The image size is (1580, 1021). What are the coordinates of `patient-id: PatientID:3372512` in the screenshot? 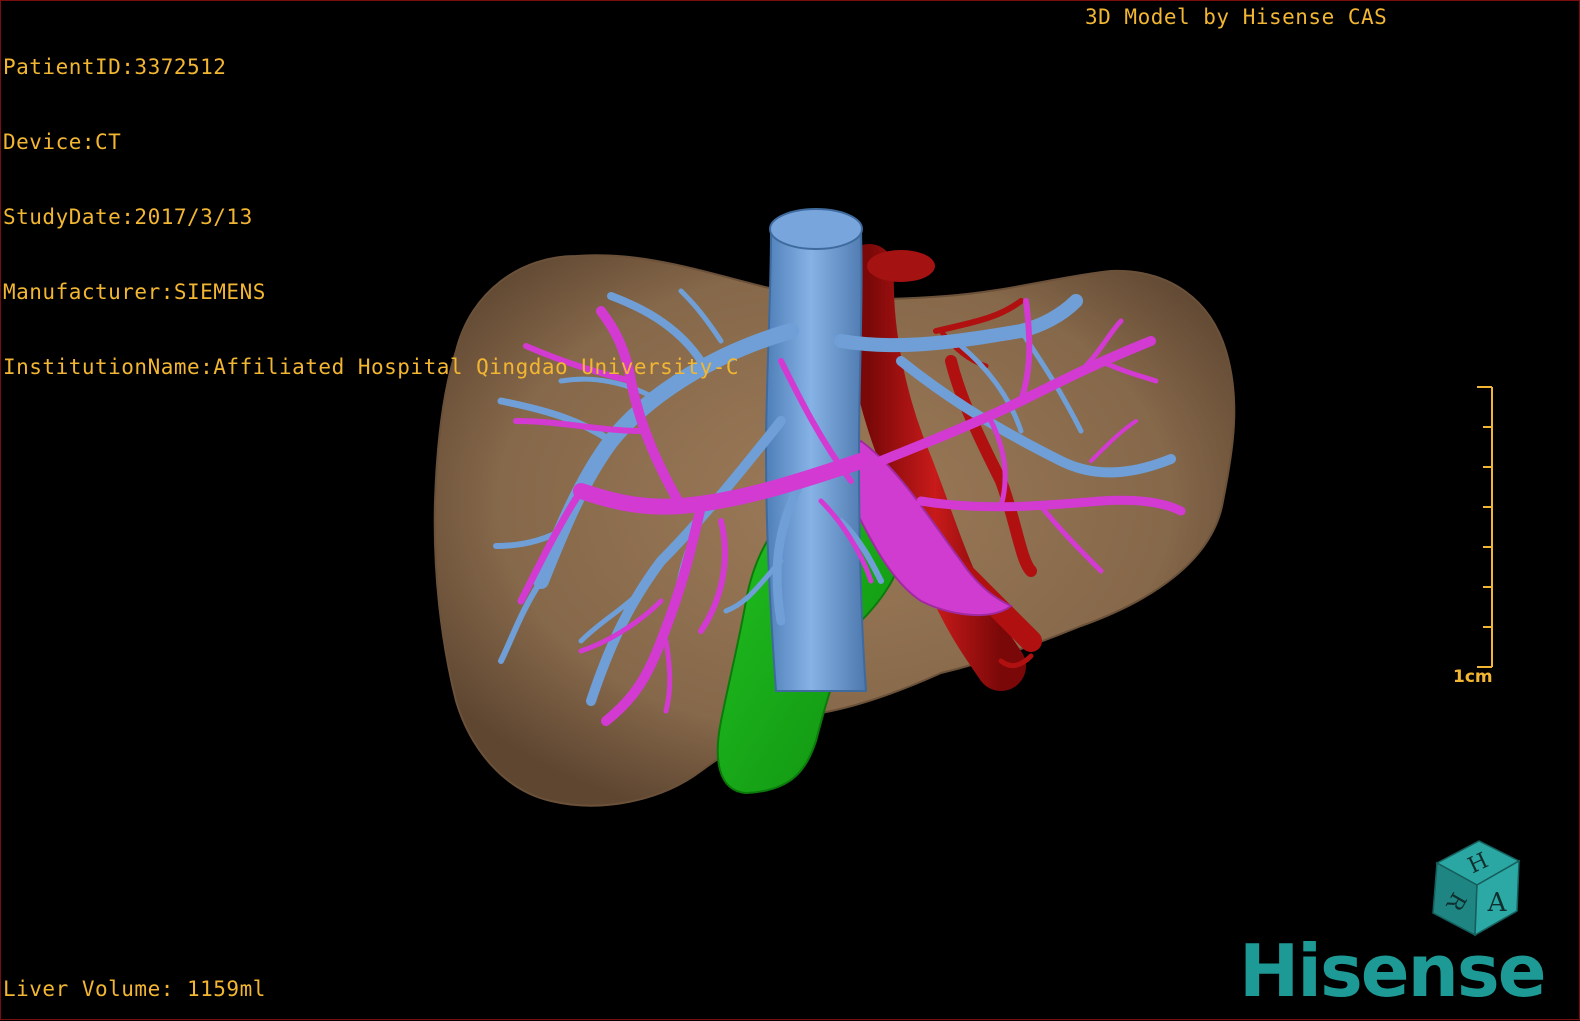 It's located at (115, 67).